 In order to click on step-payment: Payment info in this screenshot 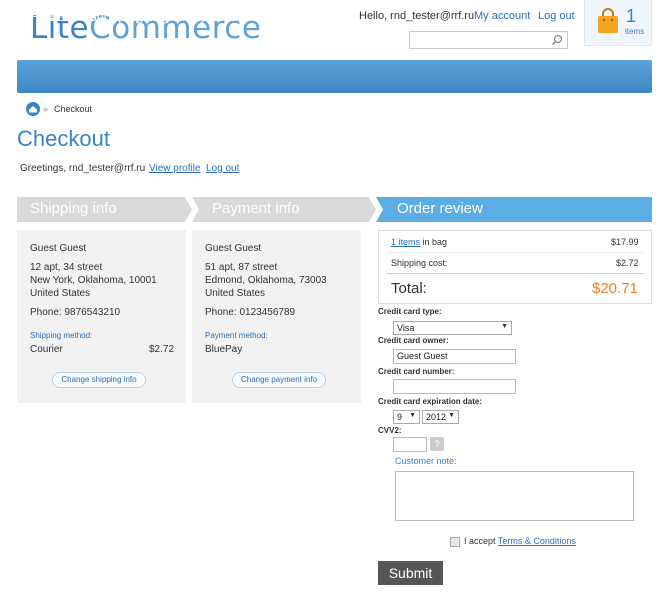, I will do `click(256, 208)`.